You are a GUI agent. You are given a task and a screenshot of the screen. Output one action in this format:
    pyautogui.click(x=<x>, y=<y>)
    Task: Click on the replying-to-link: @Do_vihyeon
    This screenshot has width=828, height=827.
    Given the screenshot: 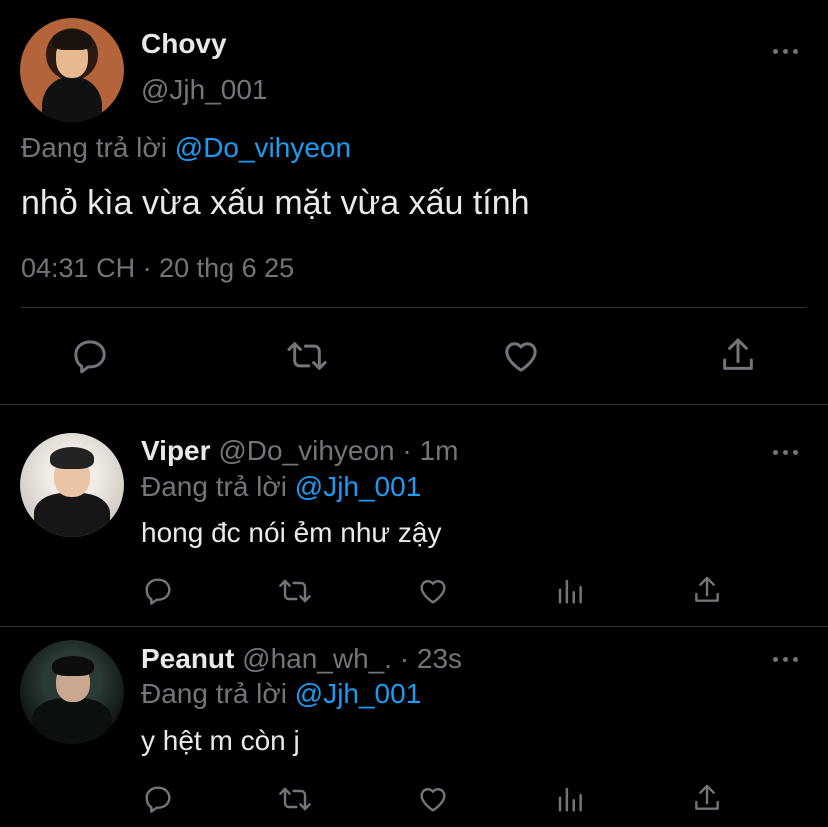 What is the action you would take?
    pyautogui.click(x=263, y=147)
    